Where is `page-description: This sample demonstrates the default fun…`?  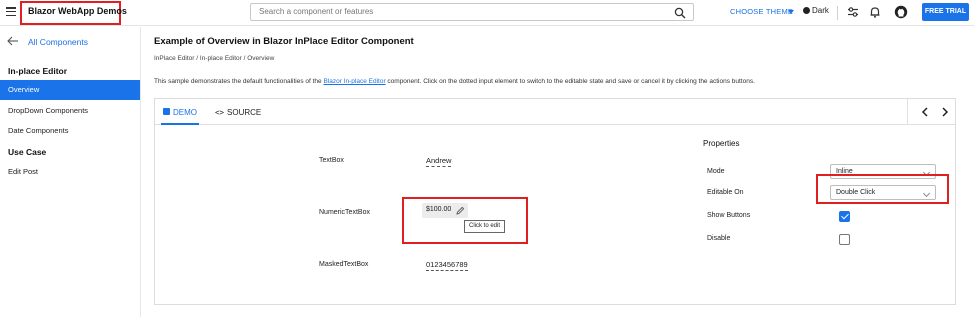
page-description: This sample demonstrates the default fun… is located at coordinates (454, 81).